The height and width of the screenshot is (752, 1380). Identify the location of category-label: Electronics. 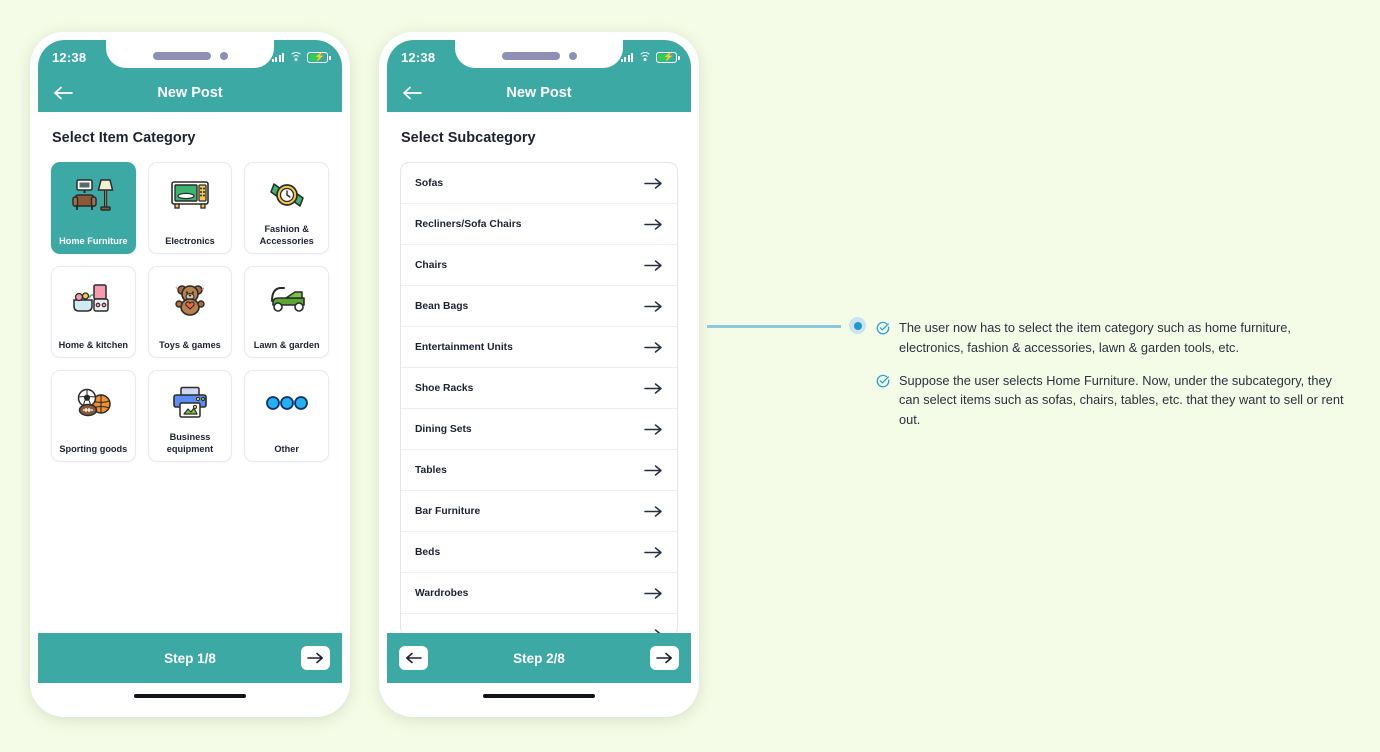
(190, 240).